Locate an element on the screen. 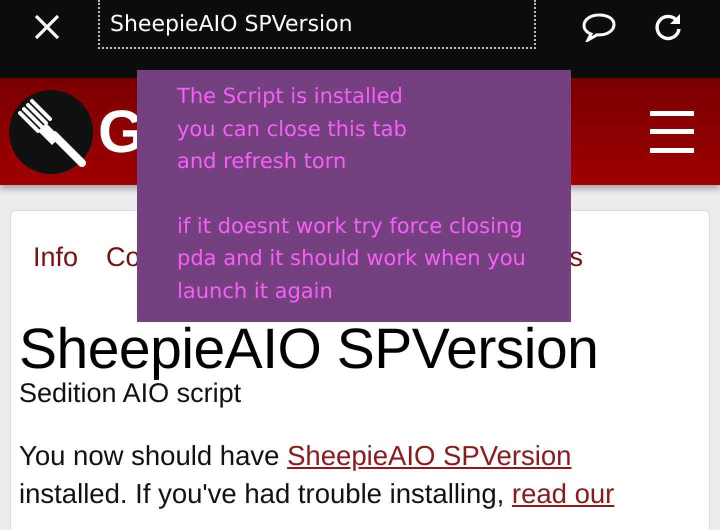 This screenshot has width=720, height=530. speech-bubble-icon is located at coordinates (599, 27).